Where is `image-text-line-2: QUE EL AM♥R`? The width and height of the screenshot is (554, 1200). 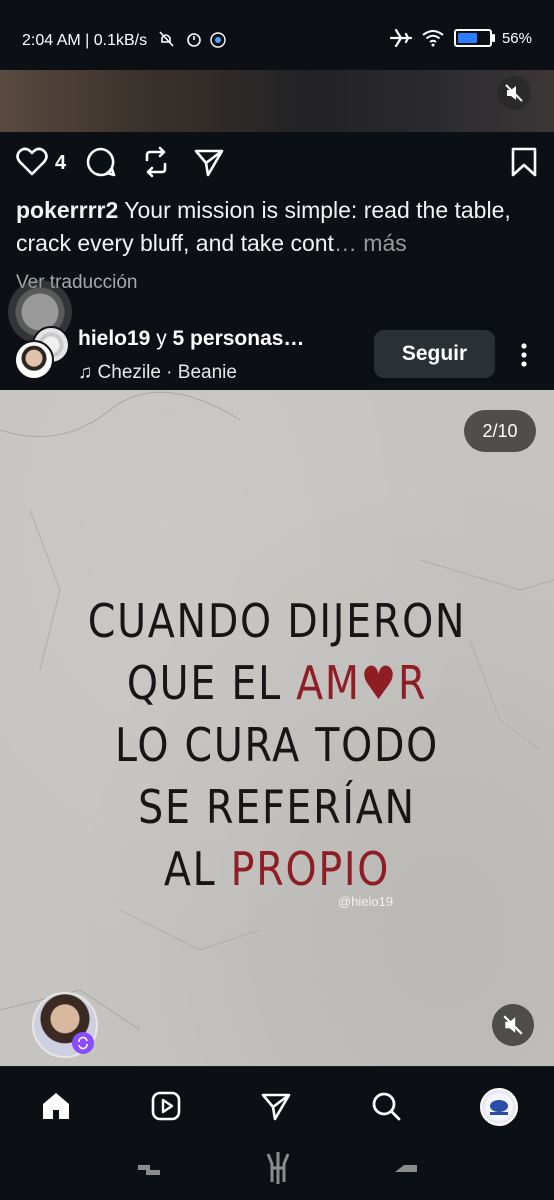 image-text-line-2: QUE EL AM♥R is located at coordinates (277, 683).